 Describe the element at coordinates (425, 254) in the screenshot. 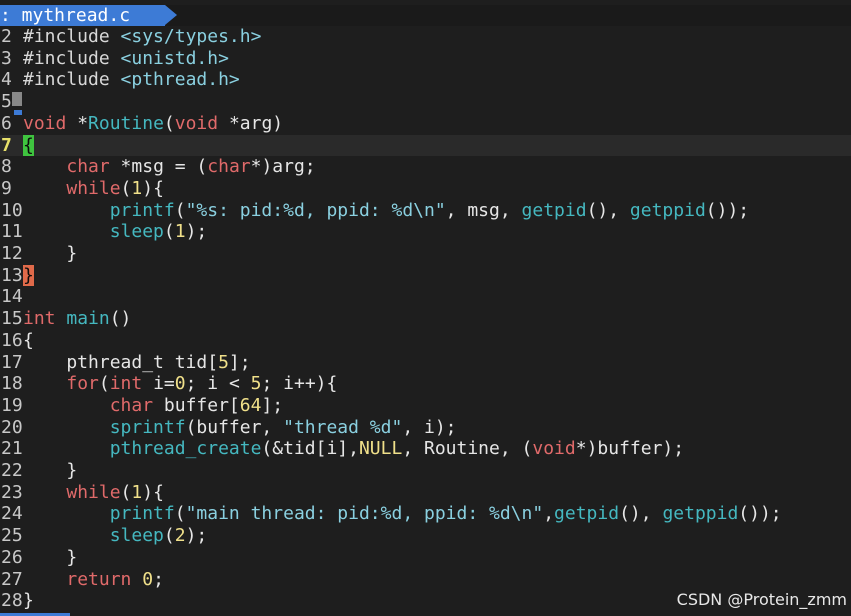

I see `code-line: 12 }` at that location.